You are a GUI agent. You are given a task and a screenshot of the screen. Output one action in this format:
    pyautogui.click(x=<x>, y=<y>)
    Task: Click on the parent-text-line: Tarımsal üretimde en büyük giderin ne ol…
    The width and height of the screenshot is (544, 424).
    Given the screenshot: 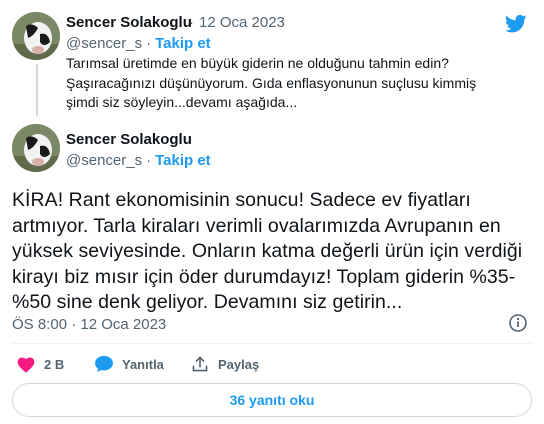 What is the action you would take?
    pyautogui.click(x=257, y=63)
    